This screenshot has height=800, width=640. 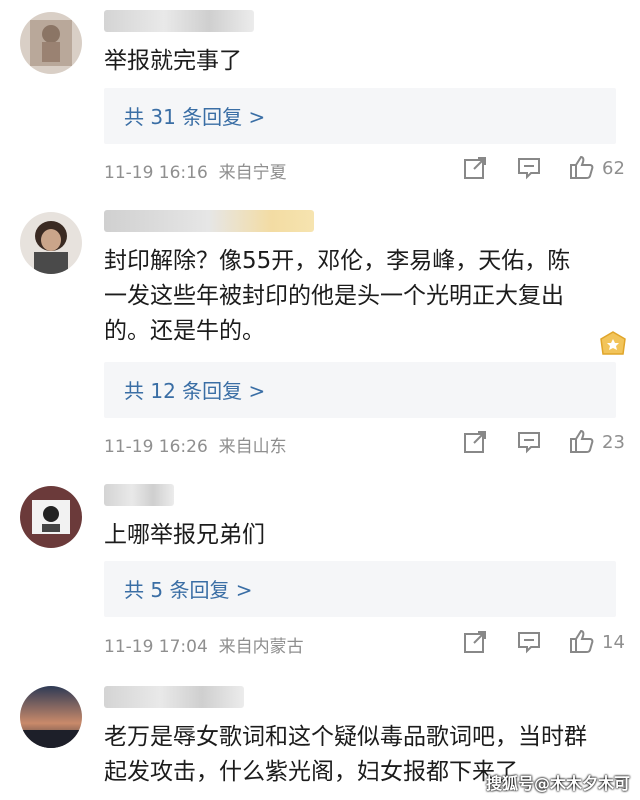 I want to click on comment-line: 老万是辱女歌词和这个疑似毒品歌词吧，当时群, so click(x=345, y=737).